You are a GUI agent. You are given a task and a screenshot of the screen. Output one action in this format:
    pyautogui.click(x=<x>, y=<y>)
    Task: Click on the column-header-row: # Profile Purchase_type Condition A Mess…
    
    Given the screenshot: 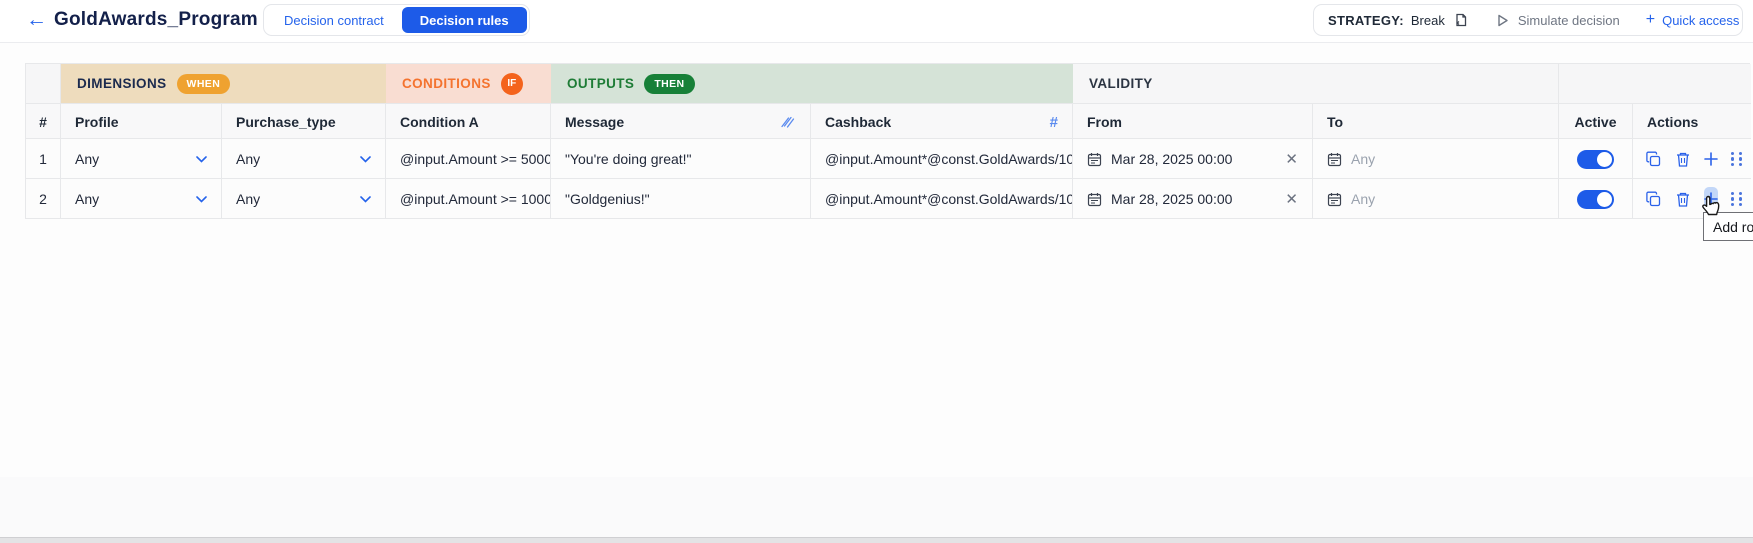 What is the action you would take?
    pyautogui.click(x=888, y=121)
    